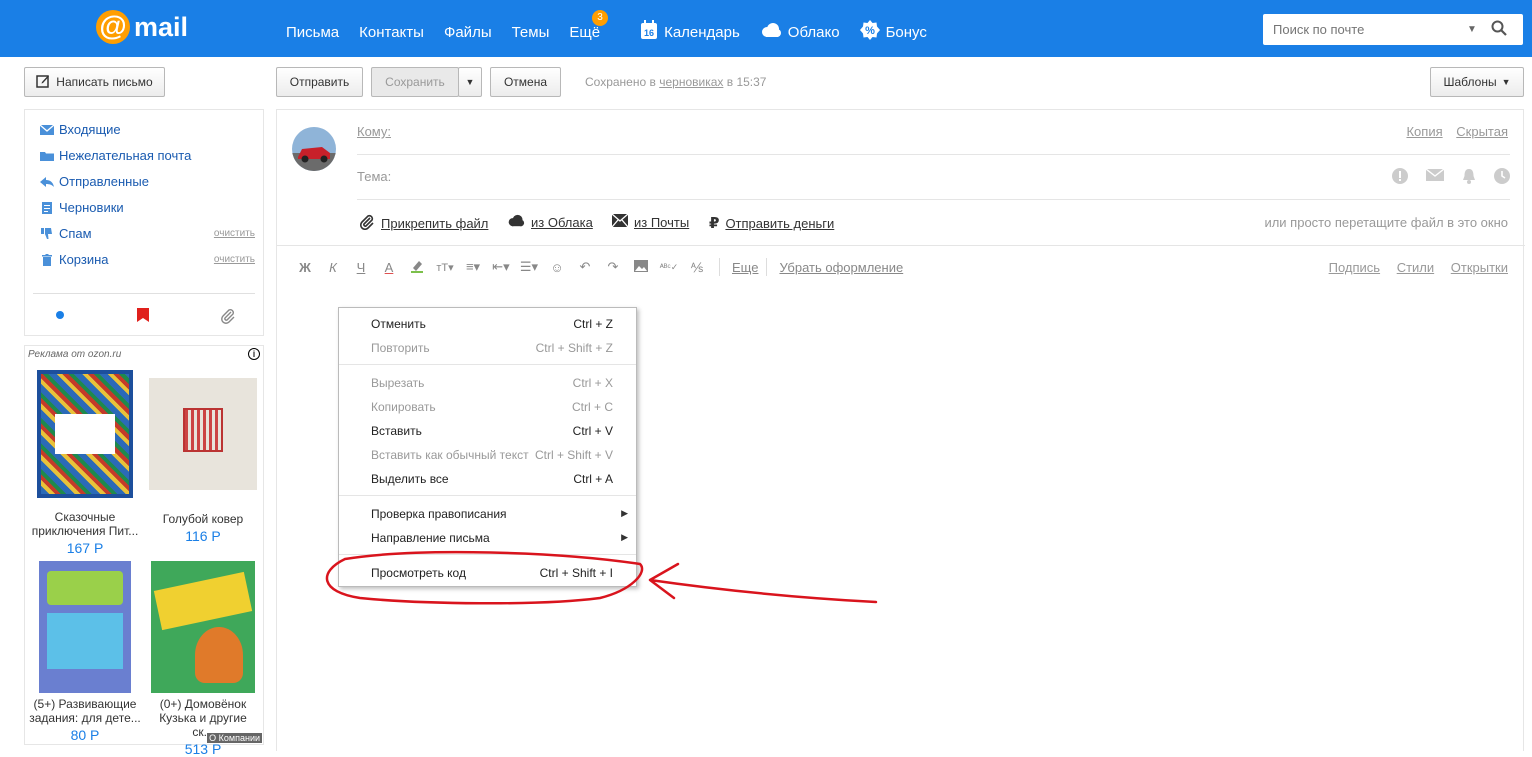  Describe the element at coordinates (763, 583) in the screenshot. I see `annotation-arrow` at that location.